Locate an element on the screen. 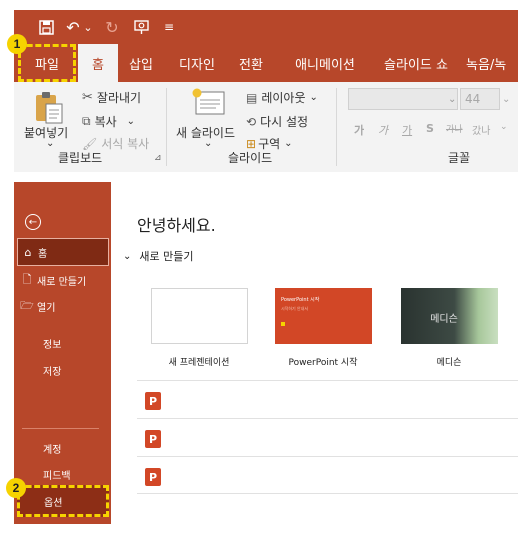  nav-new-label: 새로 만들기 is located at coordinates (62, 282).